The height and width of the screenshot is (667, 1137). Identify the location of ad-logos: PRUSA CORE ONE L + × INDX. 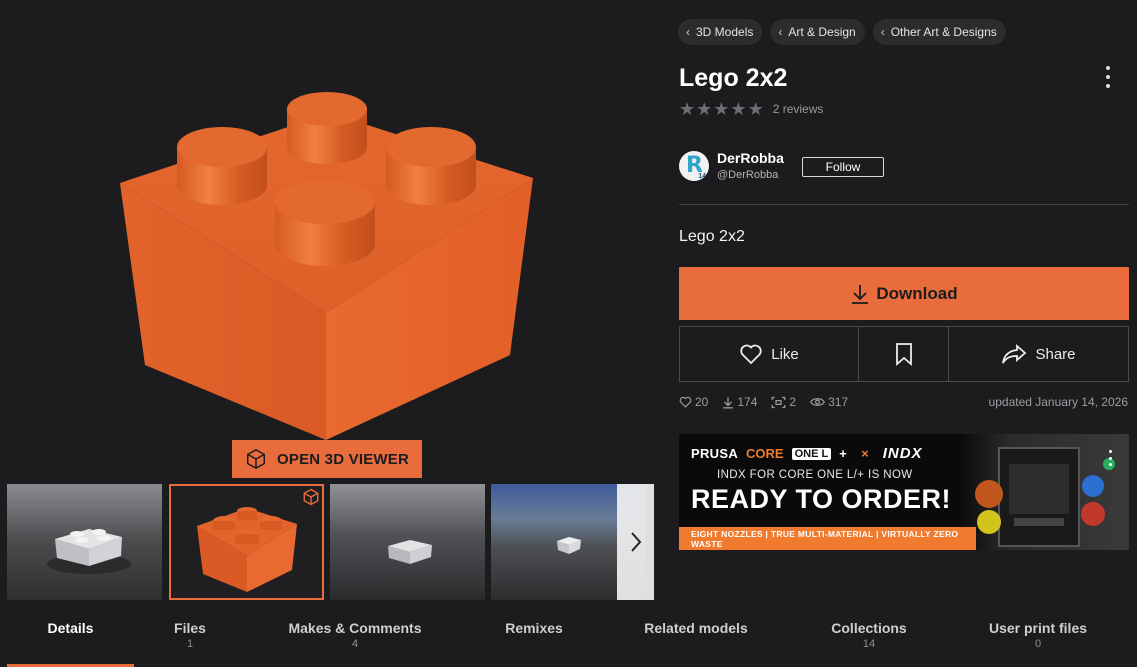
(807, 453).